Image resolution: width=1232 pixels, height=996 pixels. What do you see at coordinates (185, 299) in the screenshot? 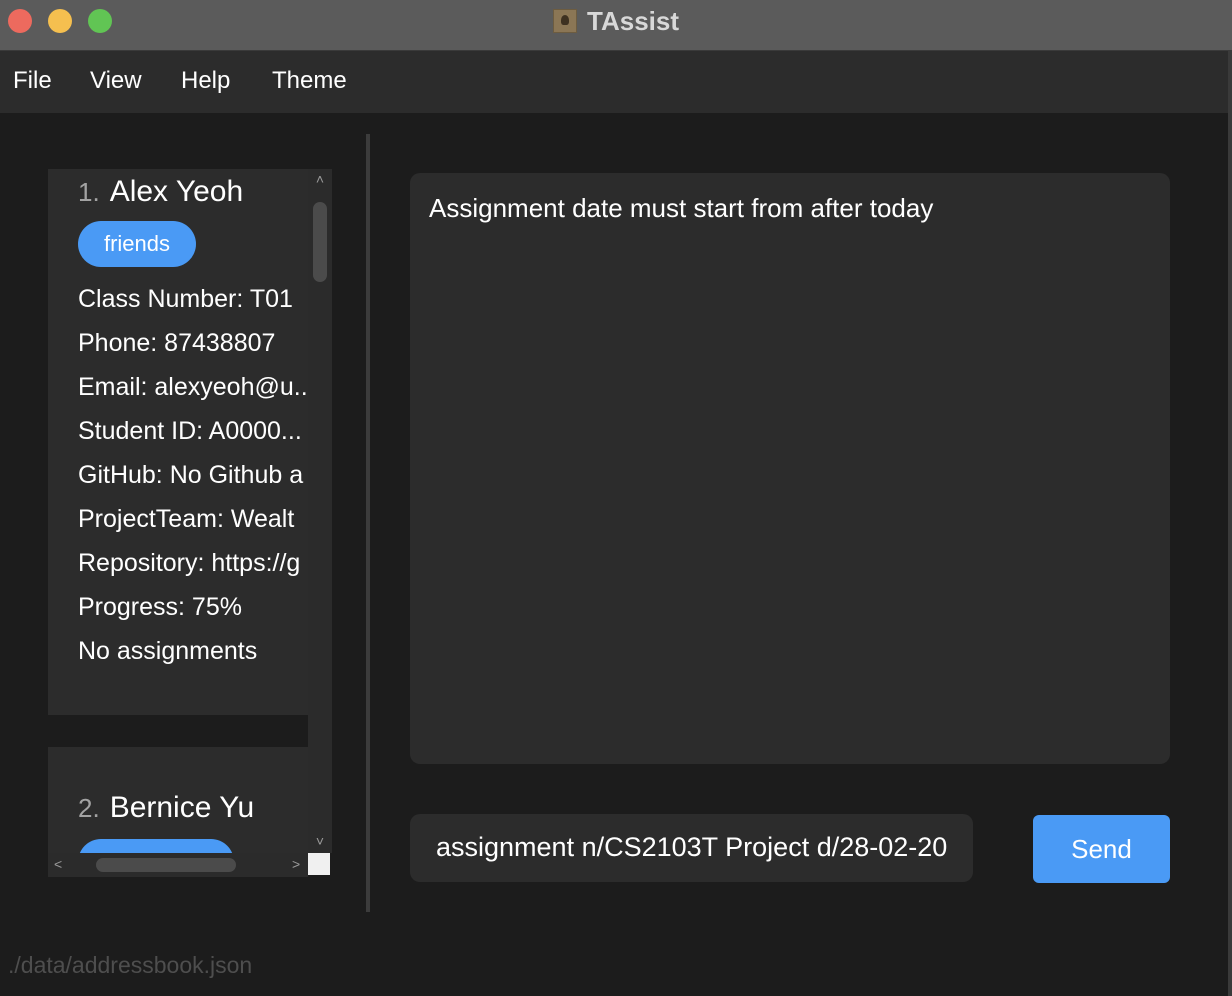
I see `class-number-field: Class Number: T01` at bounding box center [185, 299].